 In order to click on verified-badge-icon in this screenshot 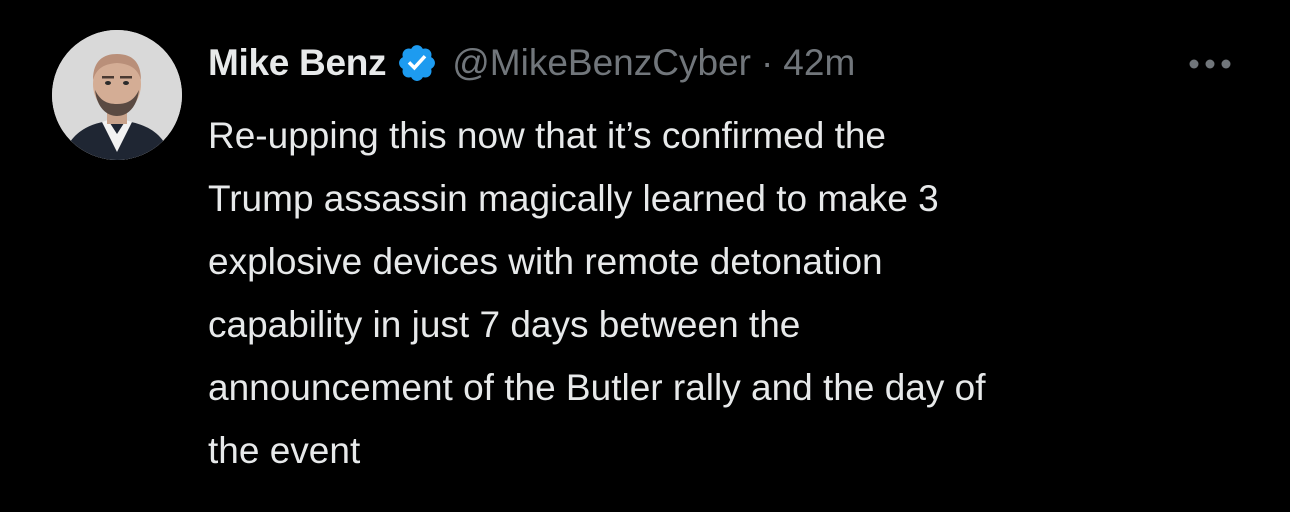, I will do `click(417, 63)`.